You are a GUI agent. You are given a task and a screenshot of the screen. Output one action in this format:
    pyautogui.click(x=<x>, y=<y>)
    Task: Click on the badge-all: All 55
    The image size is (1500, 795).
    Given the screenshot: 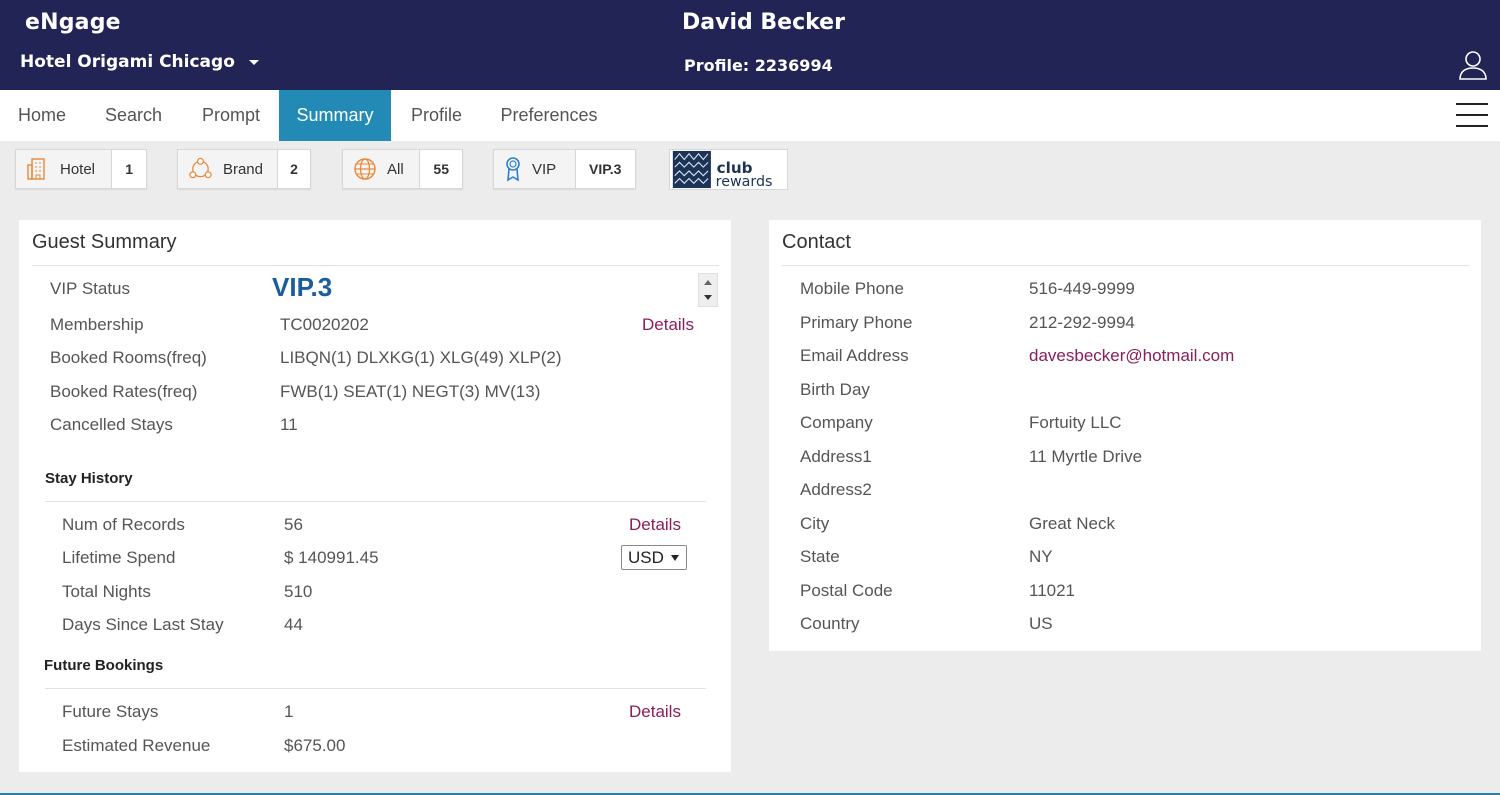 What is the action you would take?
    pyautogui.click(x=402, y=169)
    